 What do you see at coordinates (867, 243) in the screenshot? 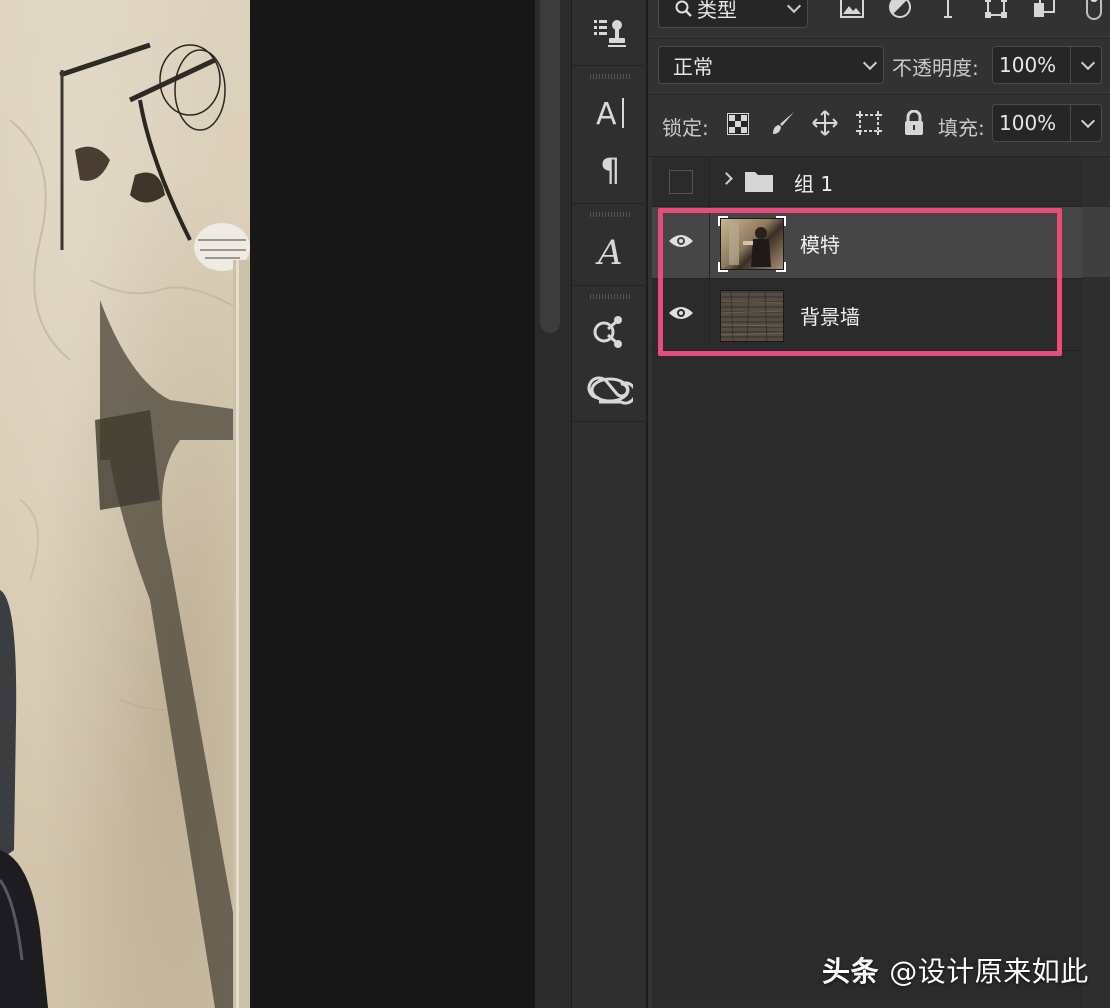
I see `layer-row-model: 模特` at bounding box center [867, 243].